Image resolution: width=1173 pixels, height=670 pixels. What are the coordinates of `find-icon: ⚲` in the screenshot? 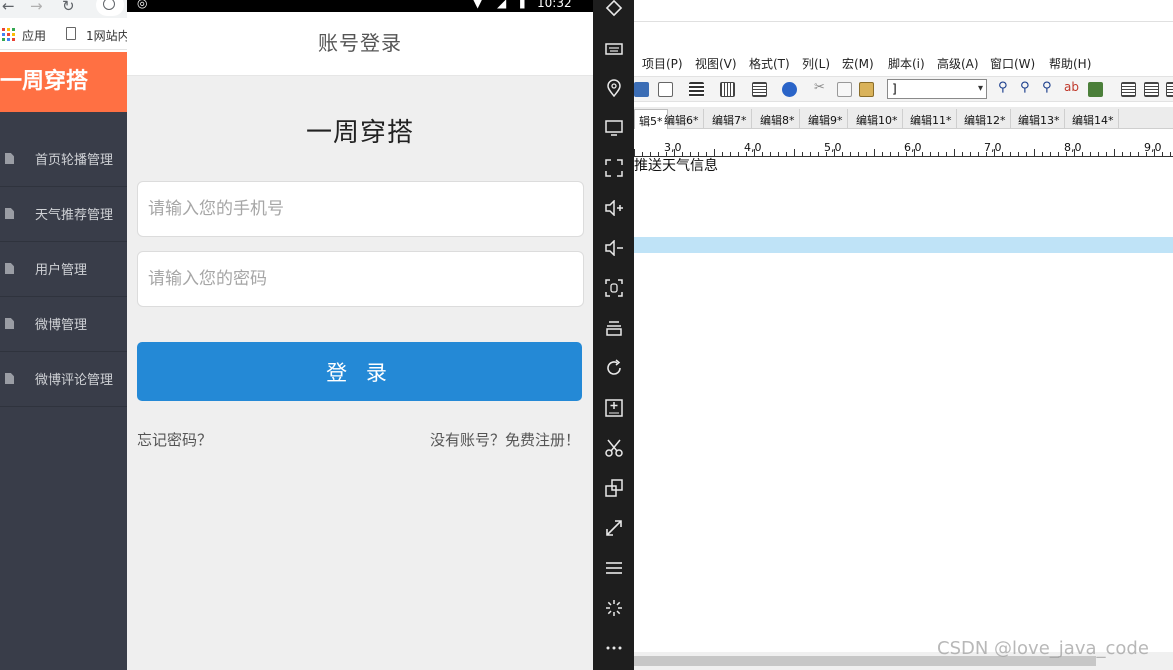 It's located at (1005, 87).